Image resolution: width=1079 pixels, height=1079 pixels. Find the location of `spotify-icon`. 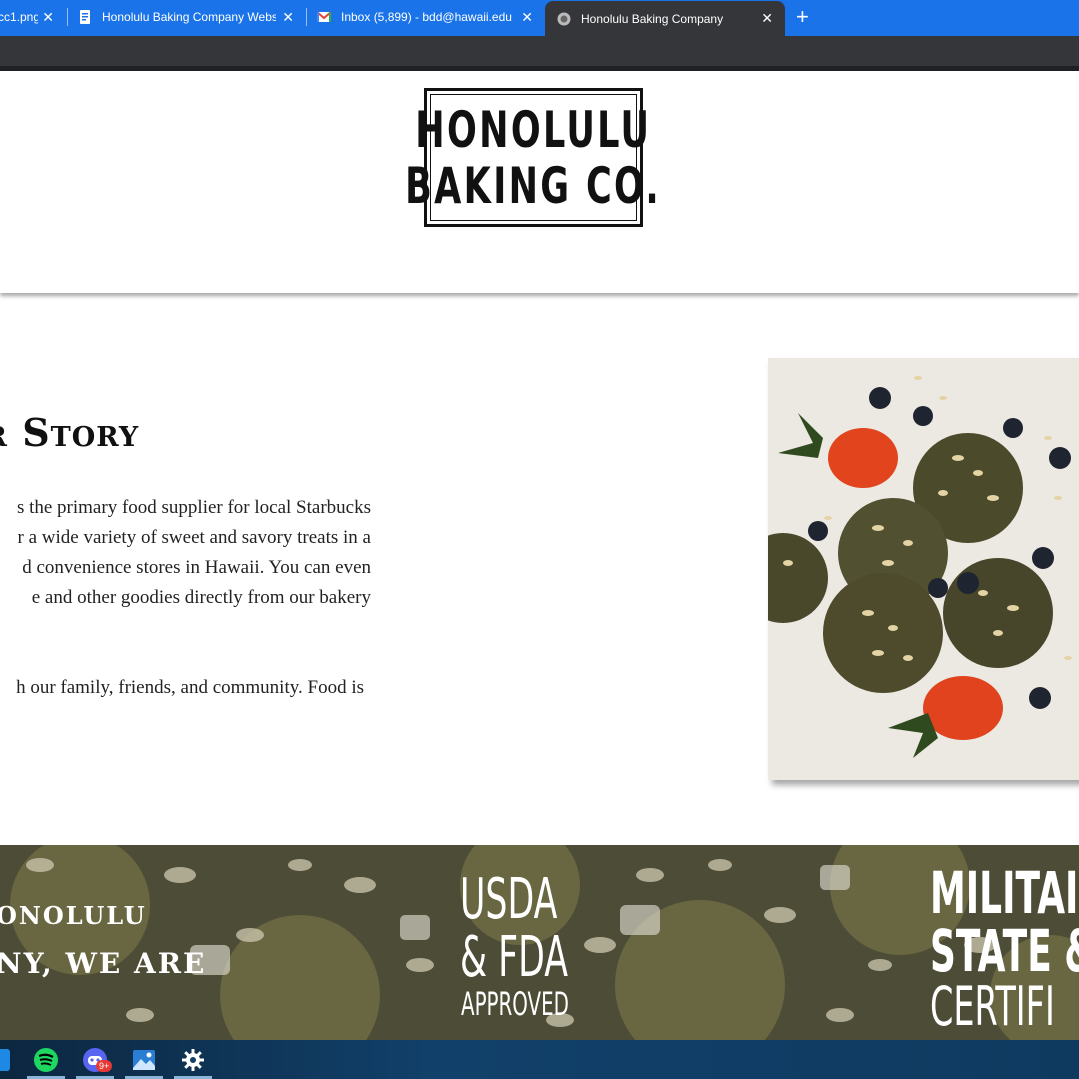

spotify-icon is located at coordinates (46, 1060).